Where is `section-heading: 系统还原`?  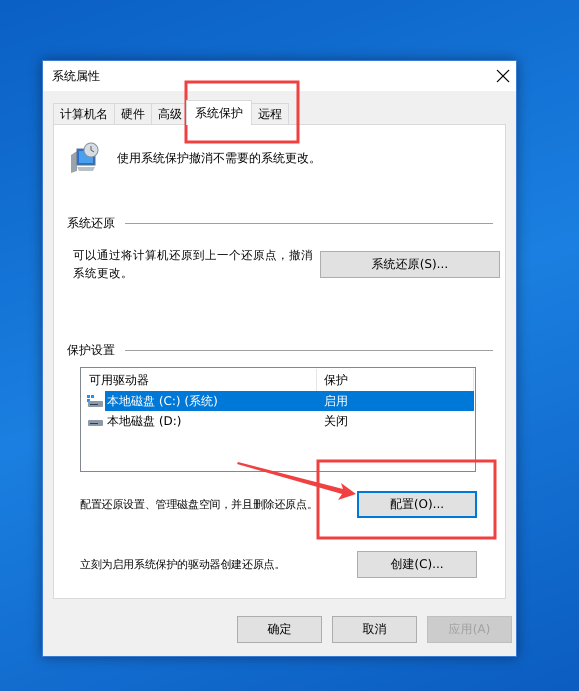 section-heading: 系统还原 is located at coordinates (91, 223).